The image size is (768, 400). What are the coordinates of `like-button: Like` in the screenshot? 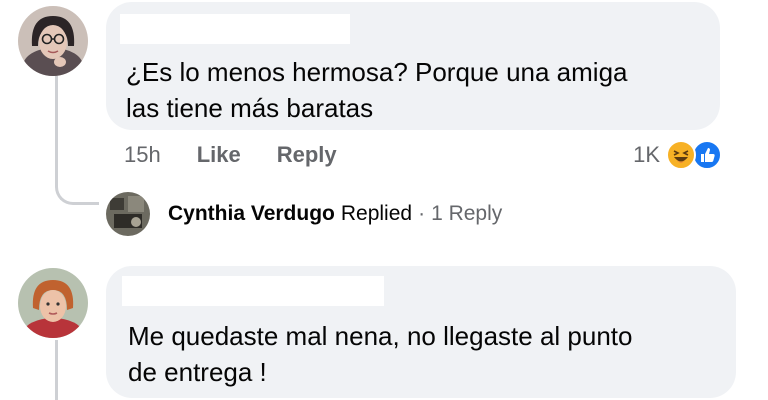 It's located at (219, 155).